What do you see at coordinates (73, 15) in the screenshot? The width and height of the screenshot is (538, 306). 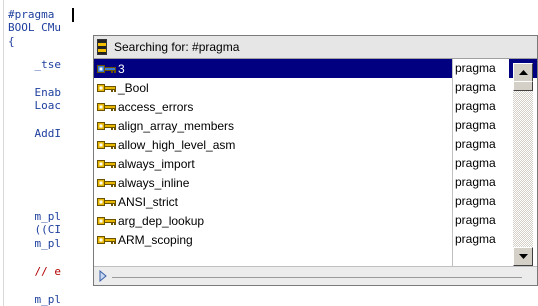 I see `text-caret` at bounding box center [73, 15].